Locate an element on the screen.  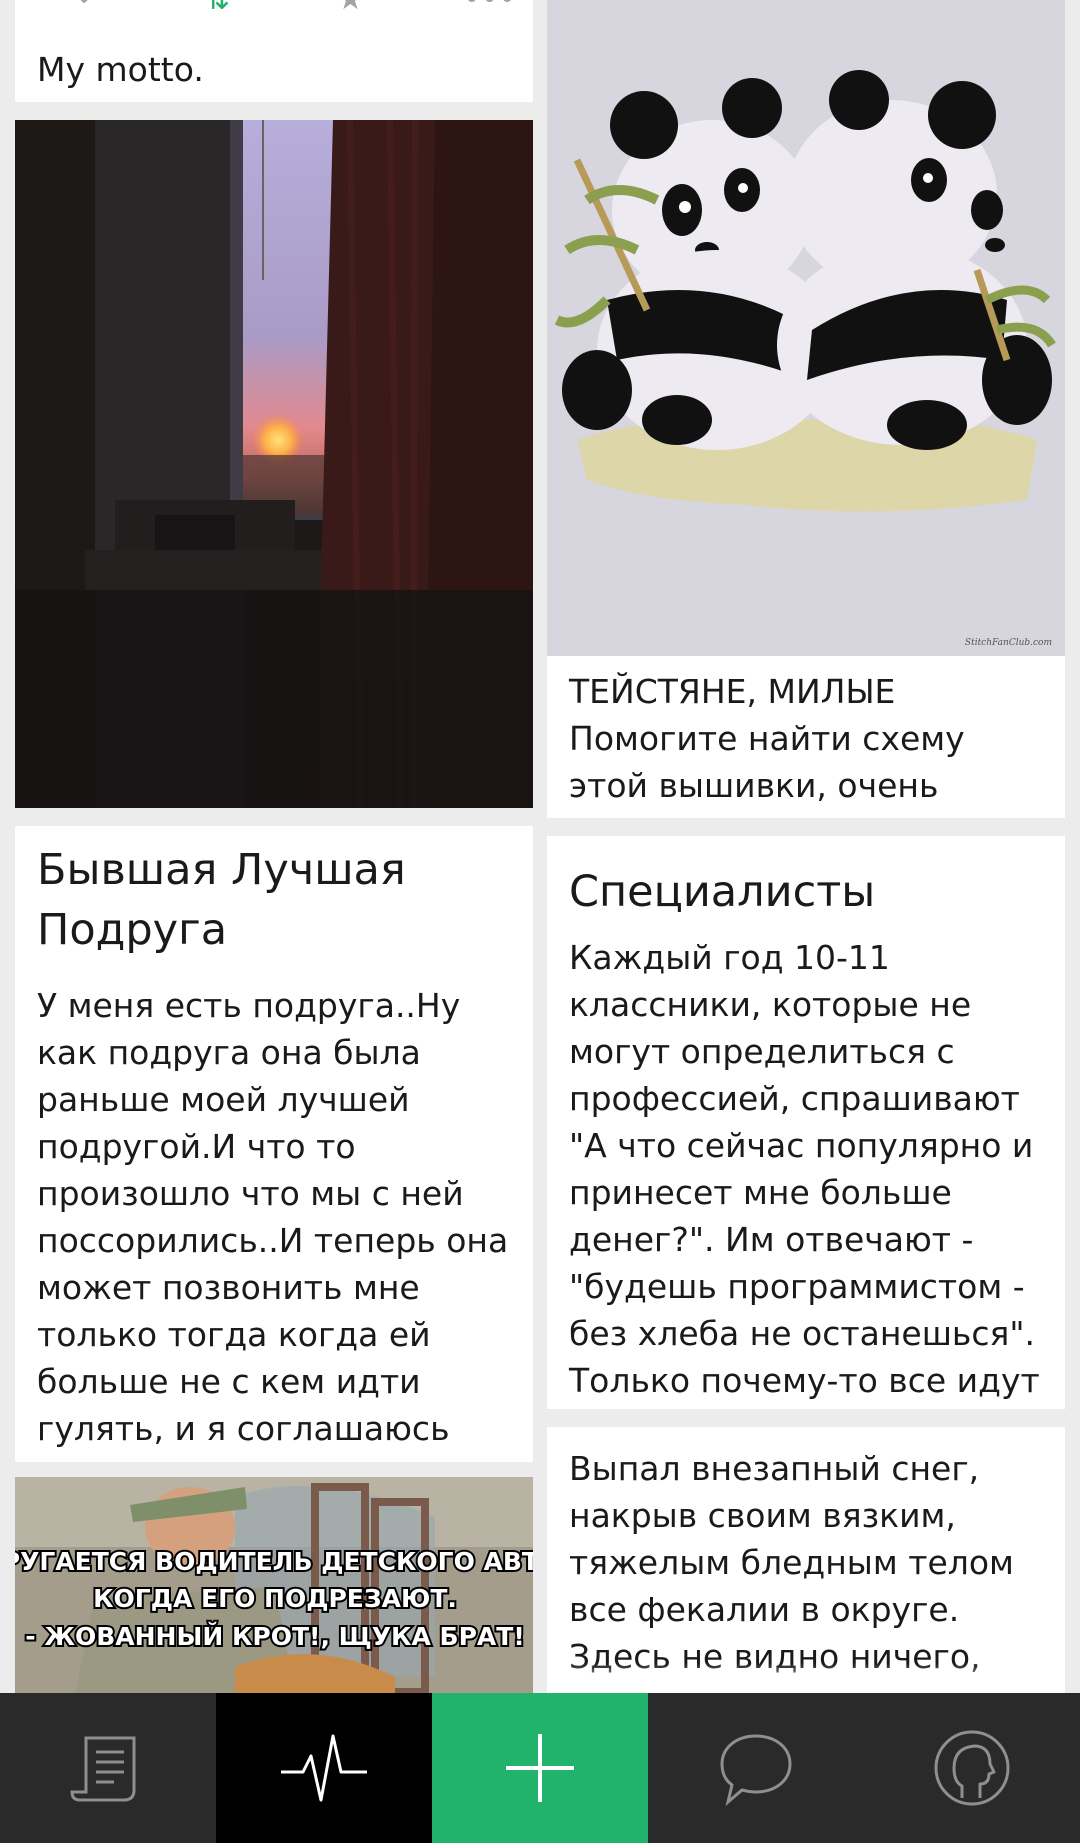
profile-head-icon is located at coordinates (972, 1768).